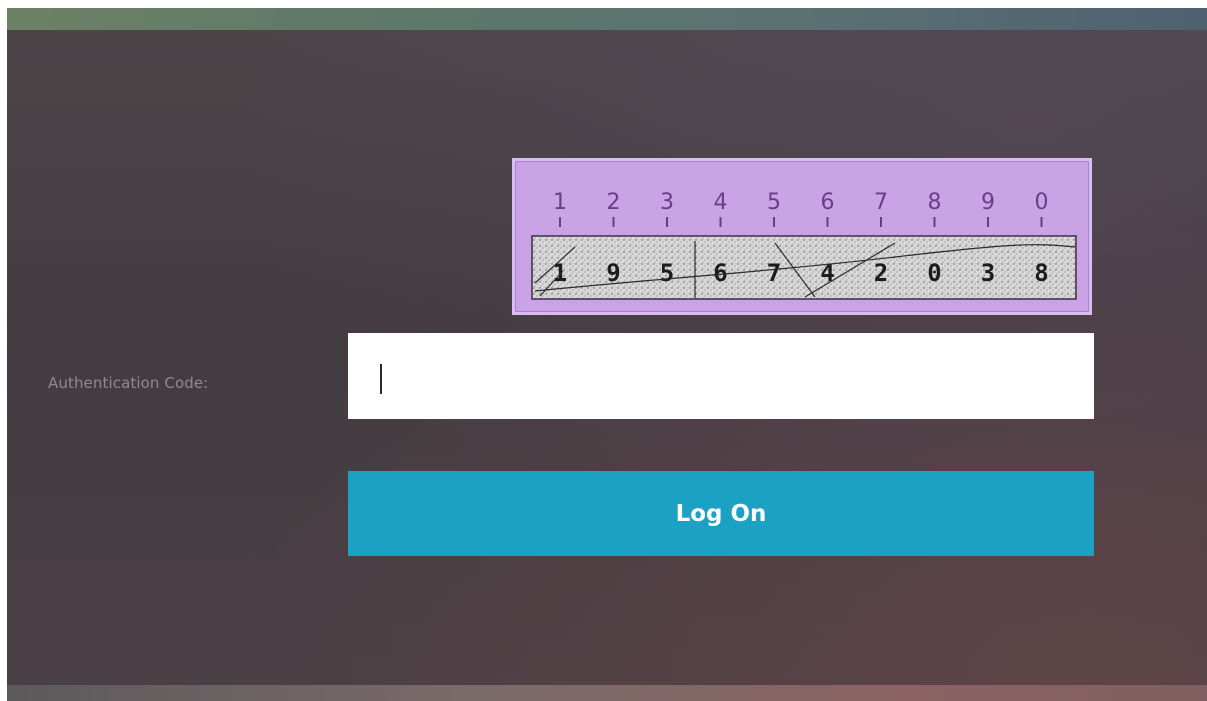  What do you see at coordinates (721, 202) in the screenshot?
I see `captcha-position-label: 4` at bounding box center [721, 202].